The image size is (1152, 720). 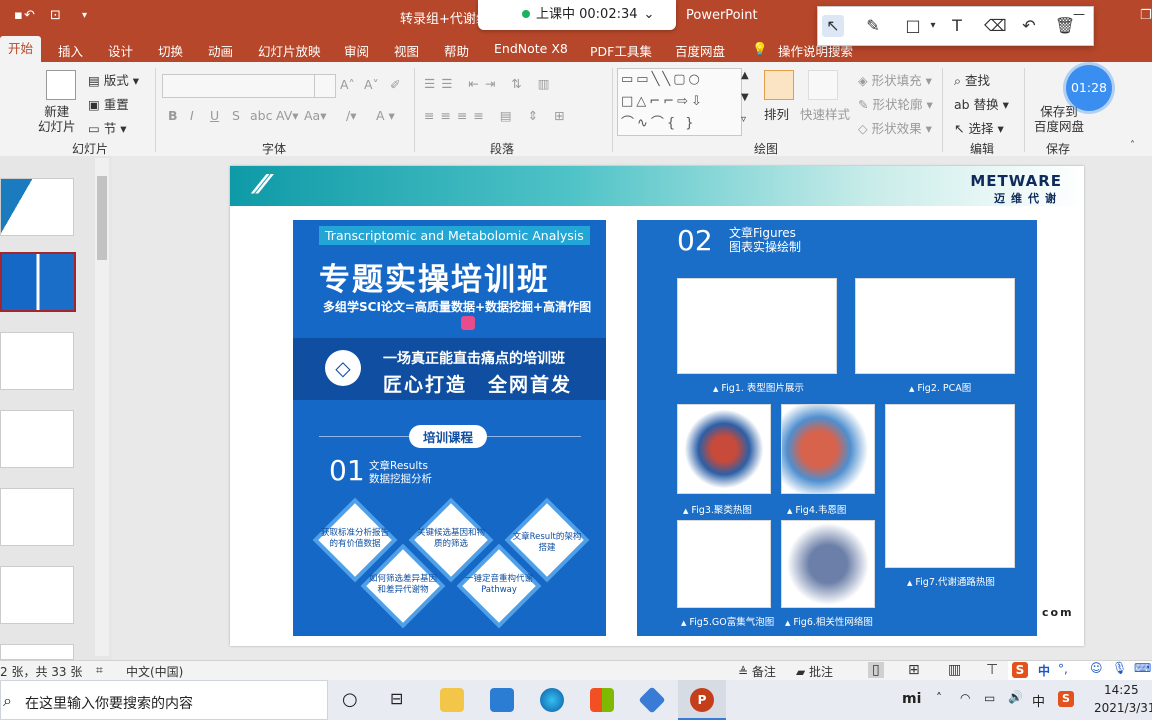 What do you see at coordinates (876, 670) in the screenshot?
I see `normal-view-icon: ▯` at bounding box center [876, 670].